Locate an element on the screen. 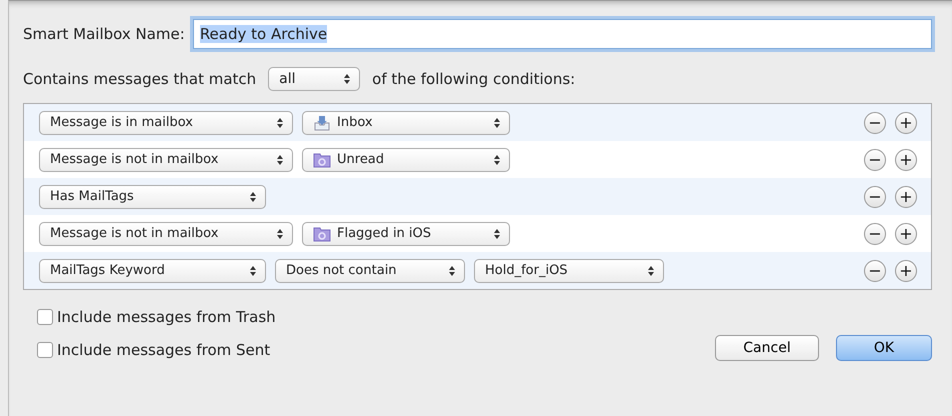 Image resolution: width=952 pixels, height=416 pixels. checkbox-label: Include messages from Trash is located at coordinates (166, 317).